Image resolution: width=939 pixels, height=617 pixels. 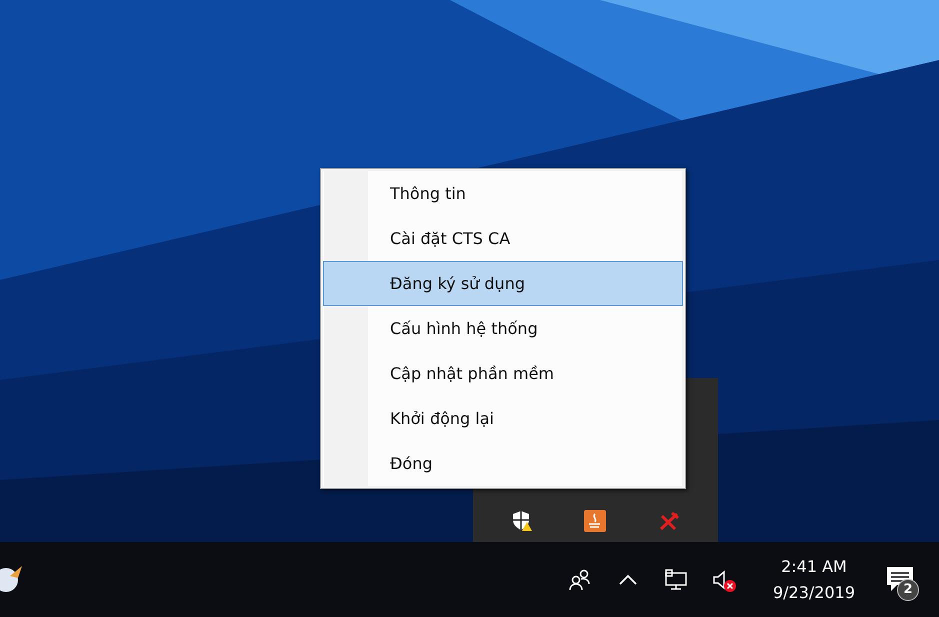 I want to click on menu-item: Cấu hình hệ thống, so click(x=503, y=328).